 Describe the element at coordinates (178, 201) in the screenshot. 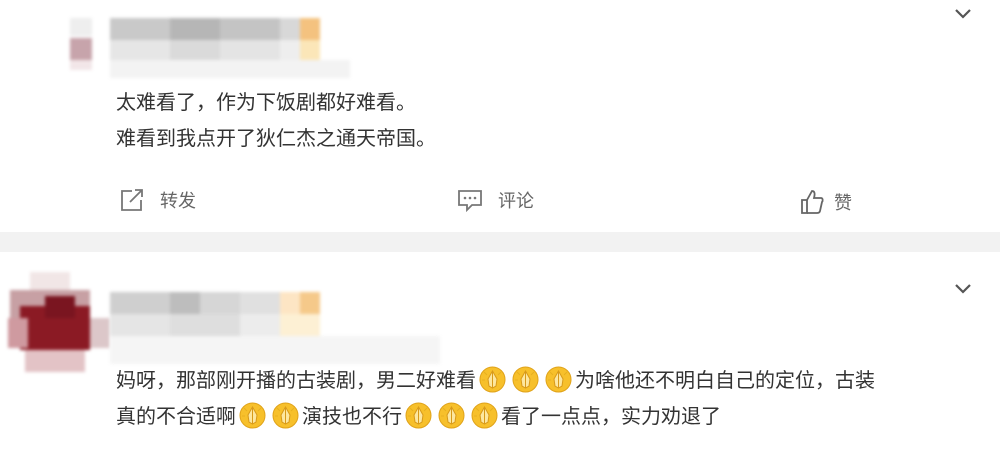

I see `share-label: 转发` at that location.